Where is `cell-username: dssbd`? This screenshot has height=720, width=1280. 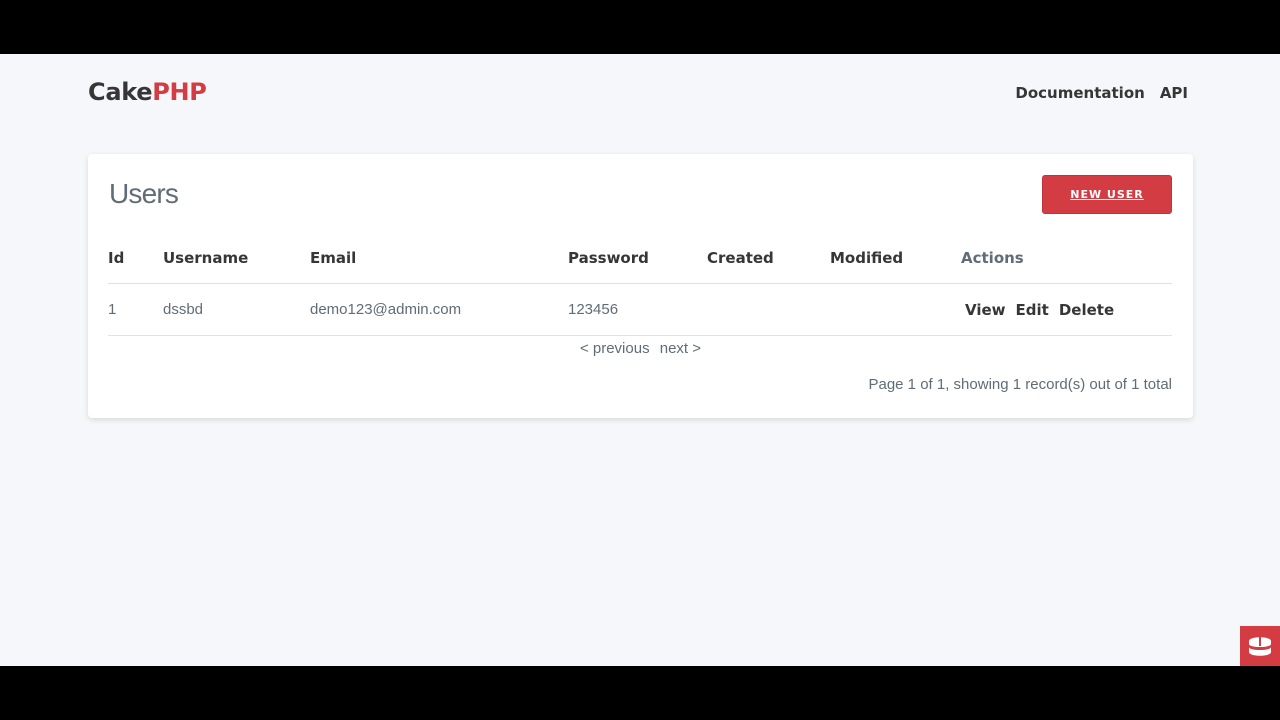 cell-username: dssbd is located at coordinates (236, 309).